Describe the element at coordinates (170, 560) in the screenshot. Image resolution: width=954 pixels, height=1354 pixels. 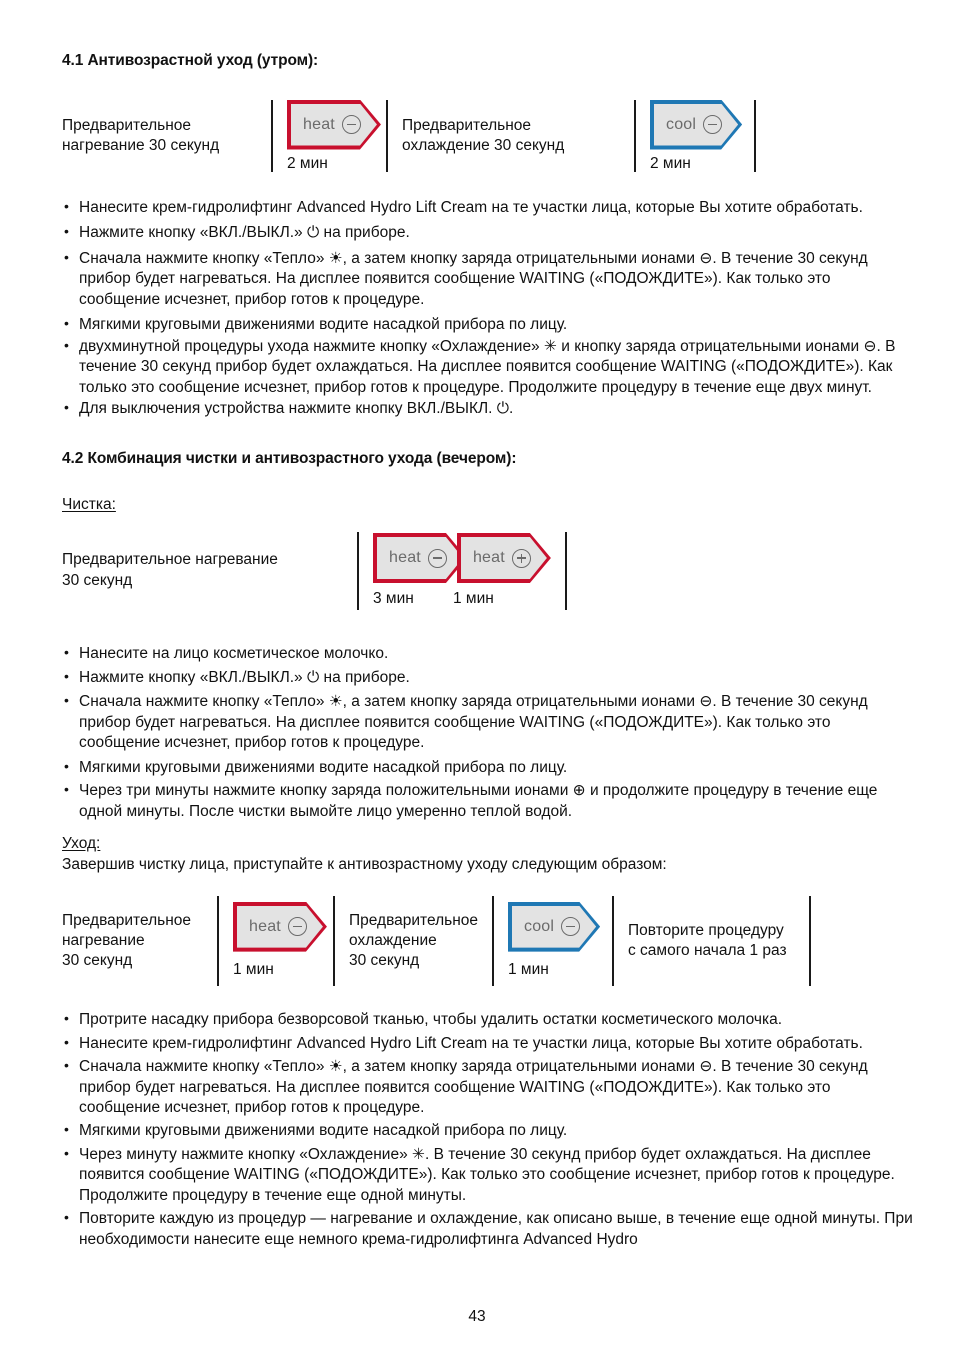
I see `diagram-text-line: Предварительное нагревание` at that location.